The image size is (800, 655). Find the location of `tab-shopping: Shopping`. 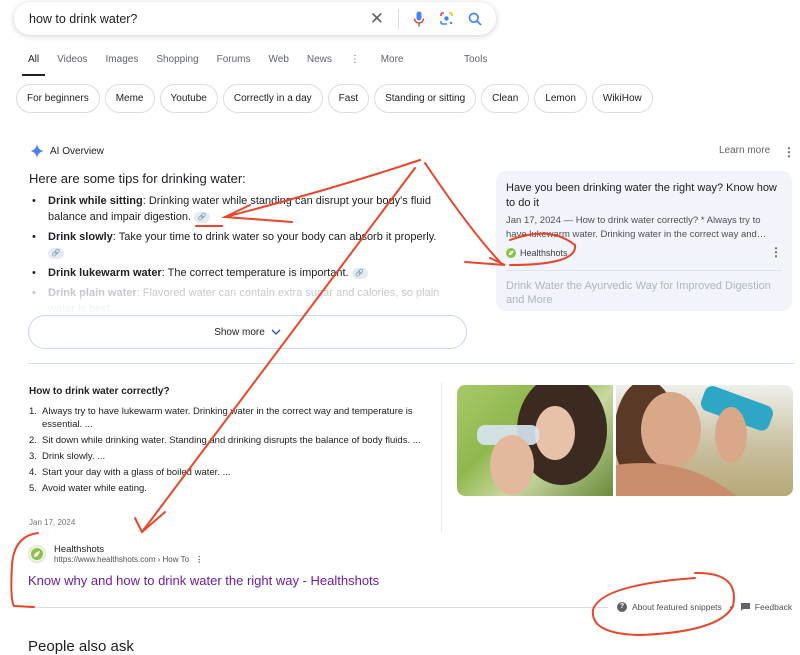

tab-shopping: Shopping is located at coordinates (177, 59).